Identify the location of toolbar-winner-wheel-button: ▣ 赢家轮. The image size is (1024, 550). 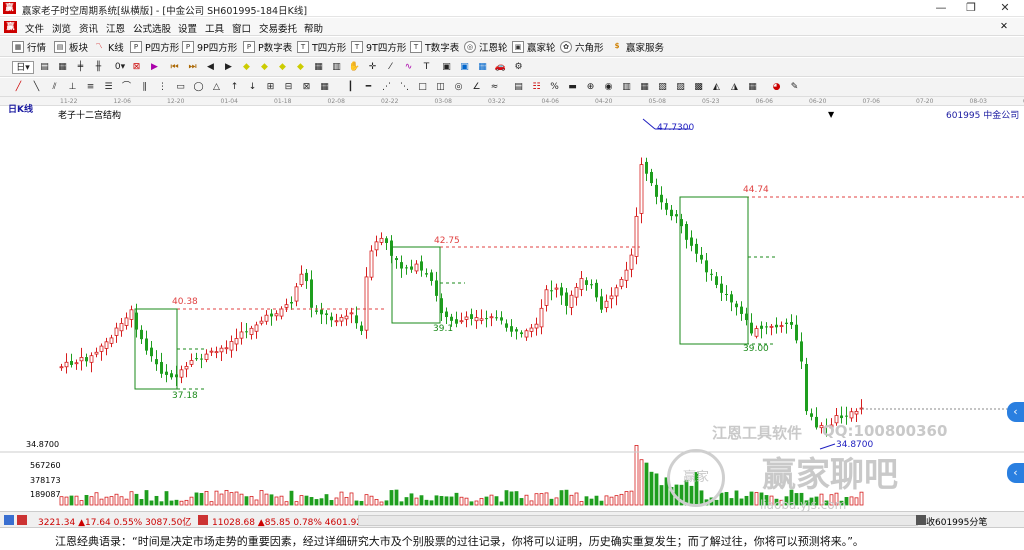
(534, 47).